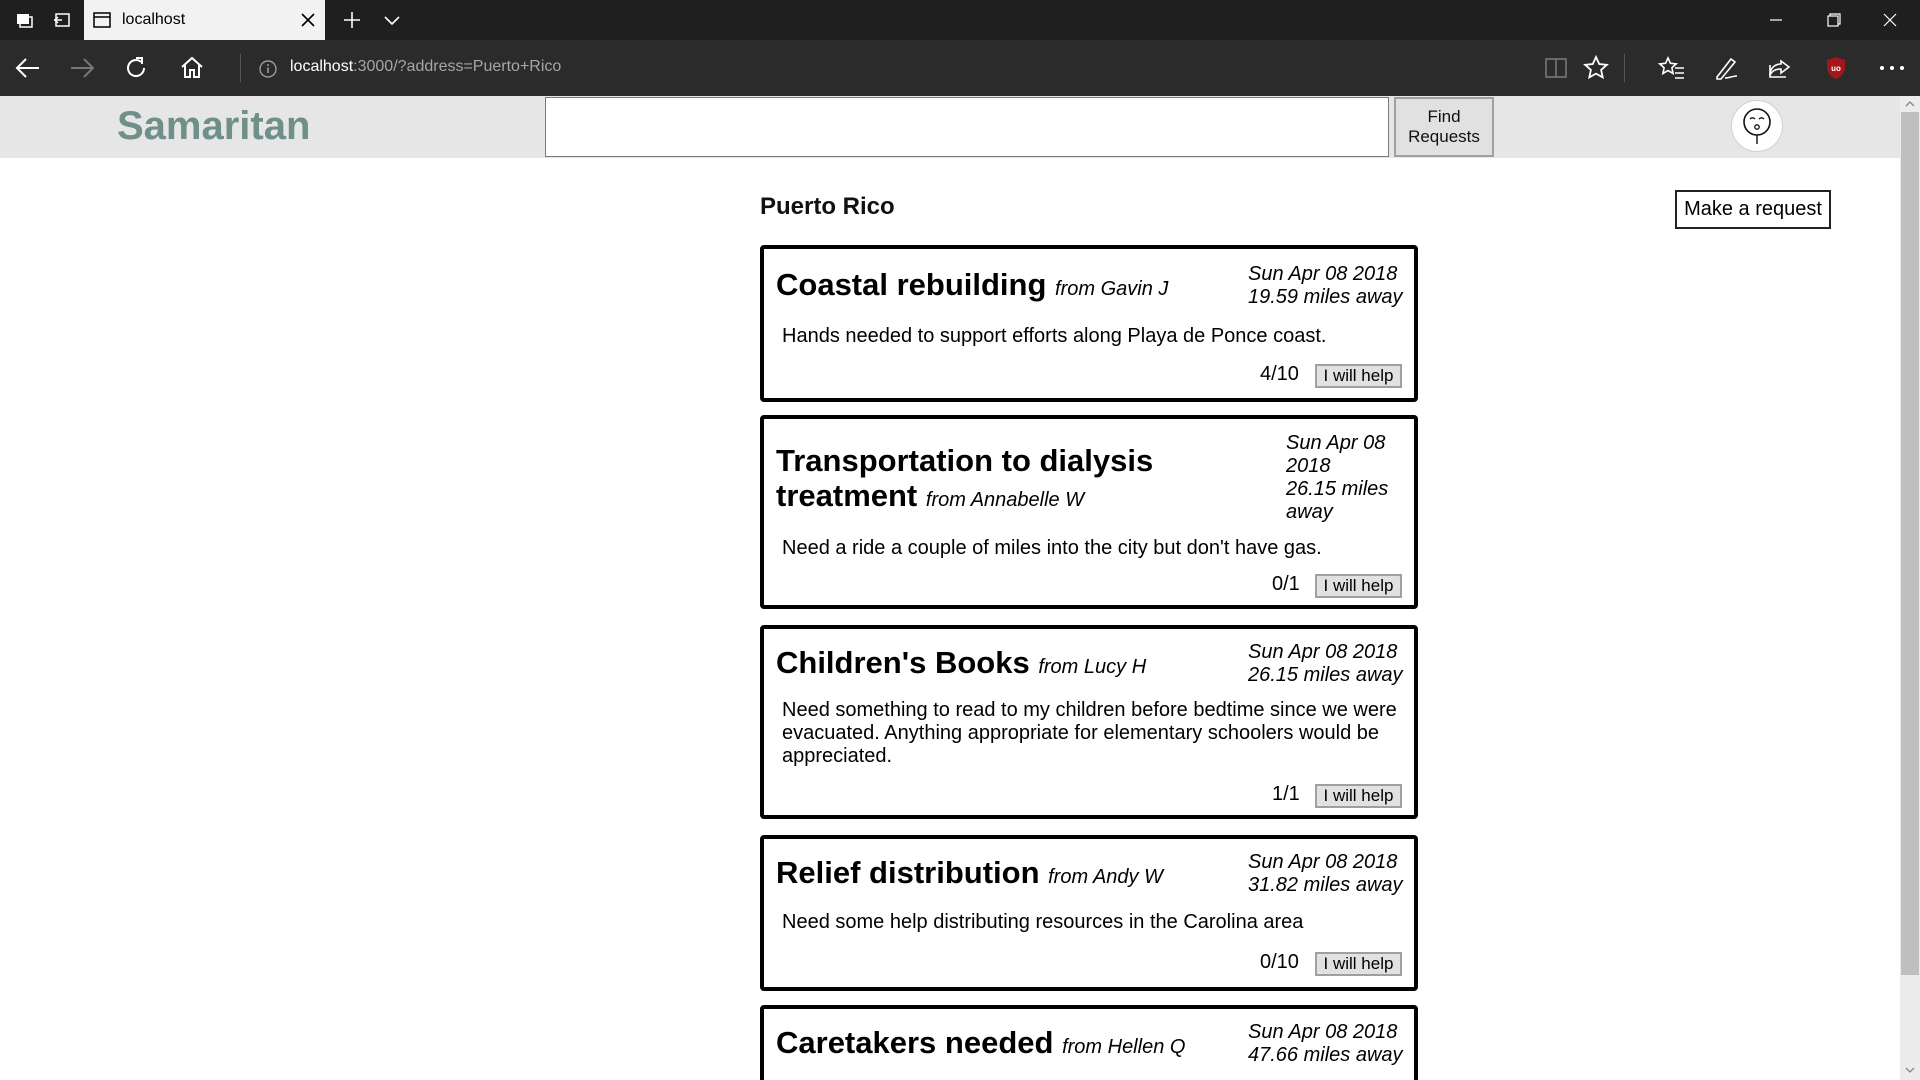 This screenshot has width=1920, height=1080. What do you see at coordinates (192, 68) in the screenshot?
I see `home-icon` at bounding box center [192, 68].